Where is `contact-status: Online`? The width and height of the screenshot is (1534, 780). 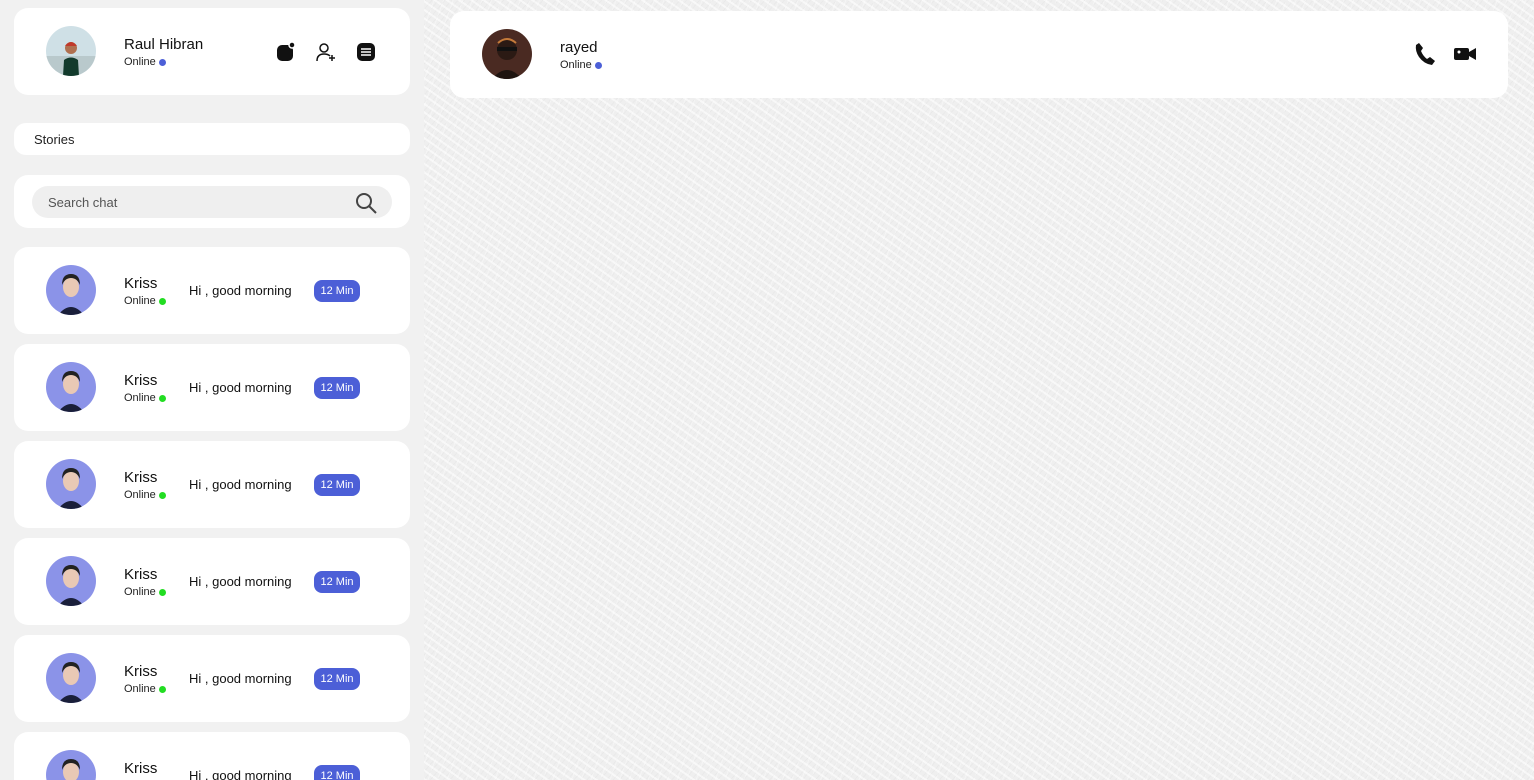
contact-status: Online is located at coordinates (581, 65).